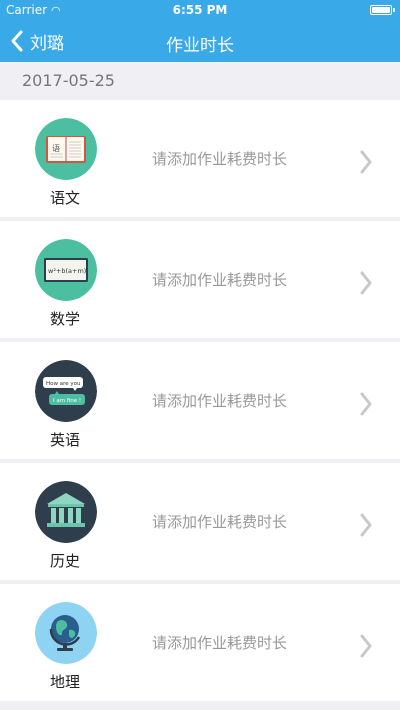 The width and height of the screenshot is (400, 710). Describe the element at coordinates (67, 401) in the screenshot. I see `svg-text: I am fine !` at that location.